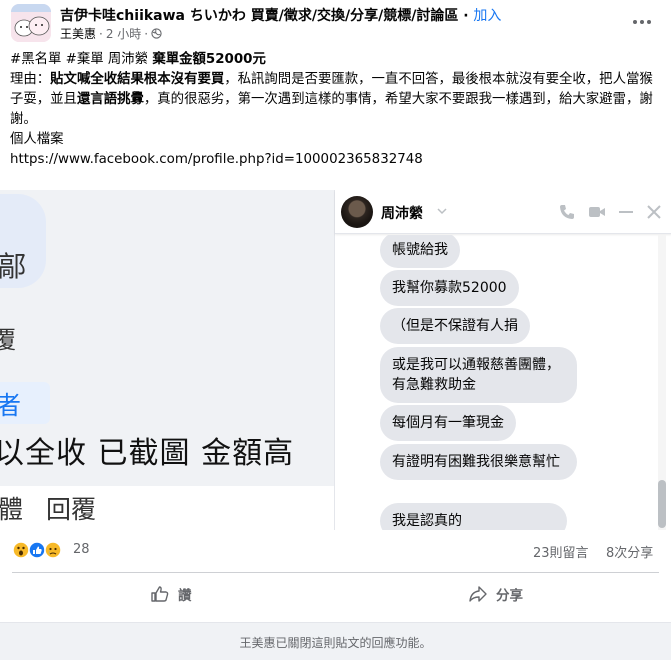 This screenshot has height=660, width=671. Describe the element at coordinates (8, 340) in the screenshot. I see `fragment-text: 覆` at that location.